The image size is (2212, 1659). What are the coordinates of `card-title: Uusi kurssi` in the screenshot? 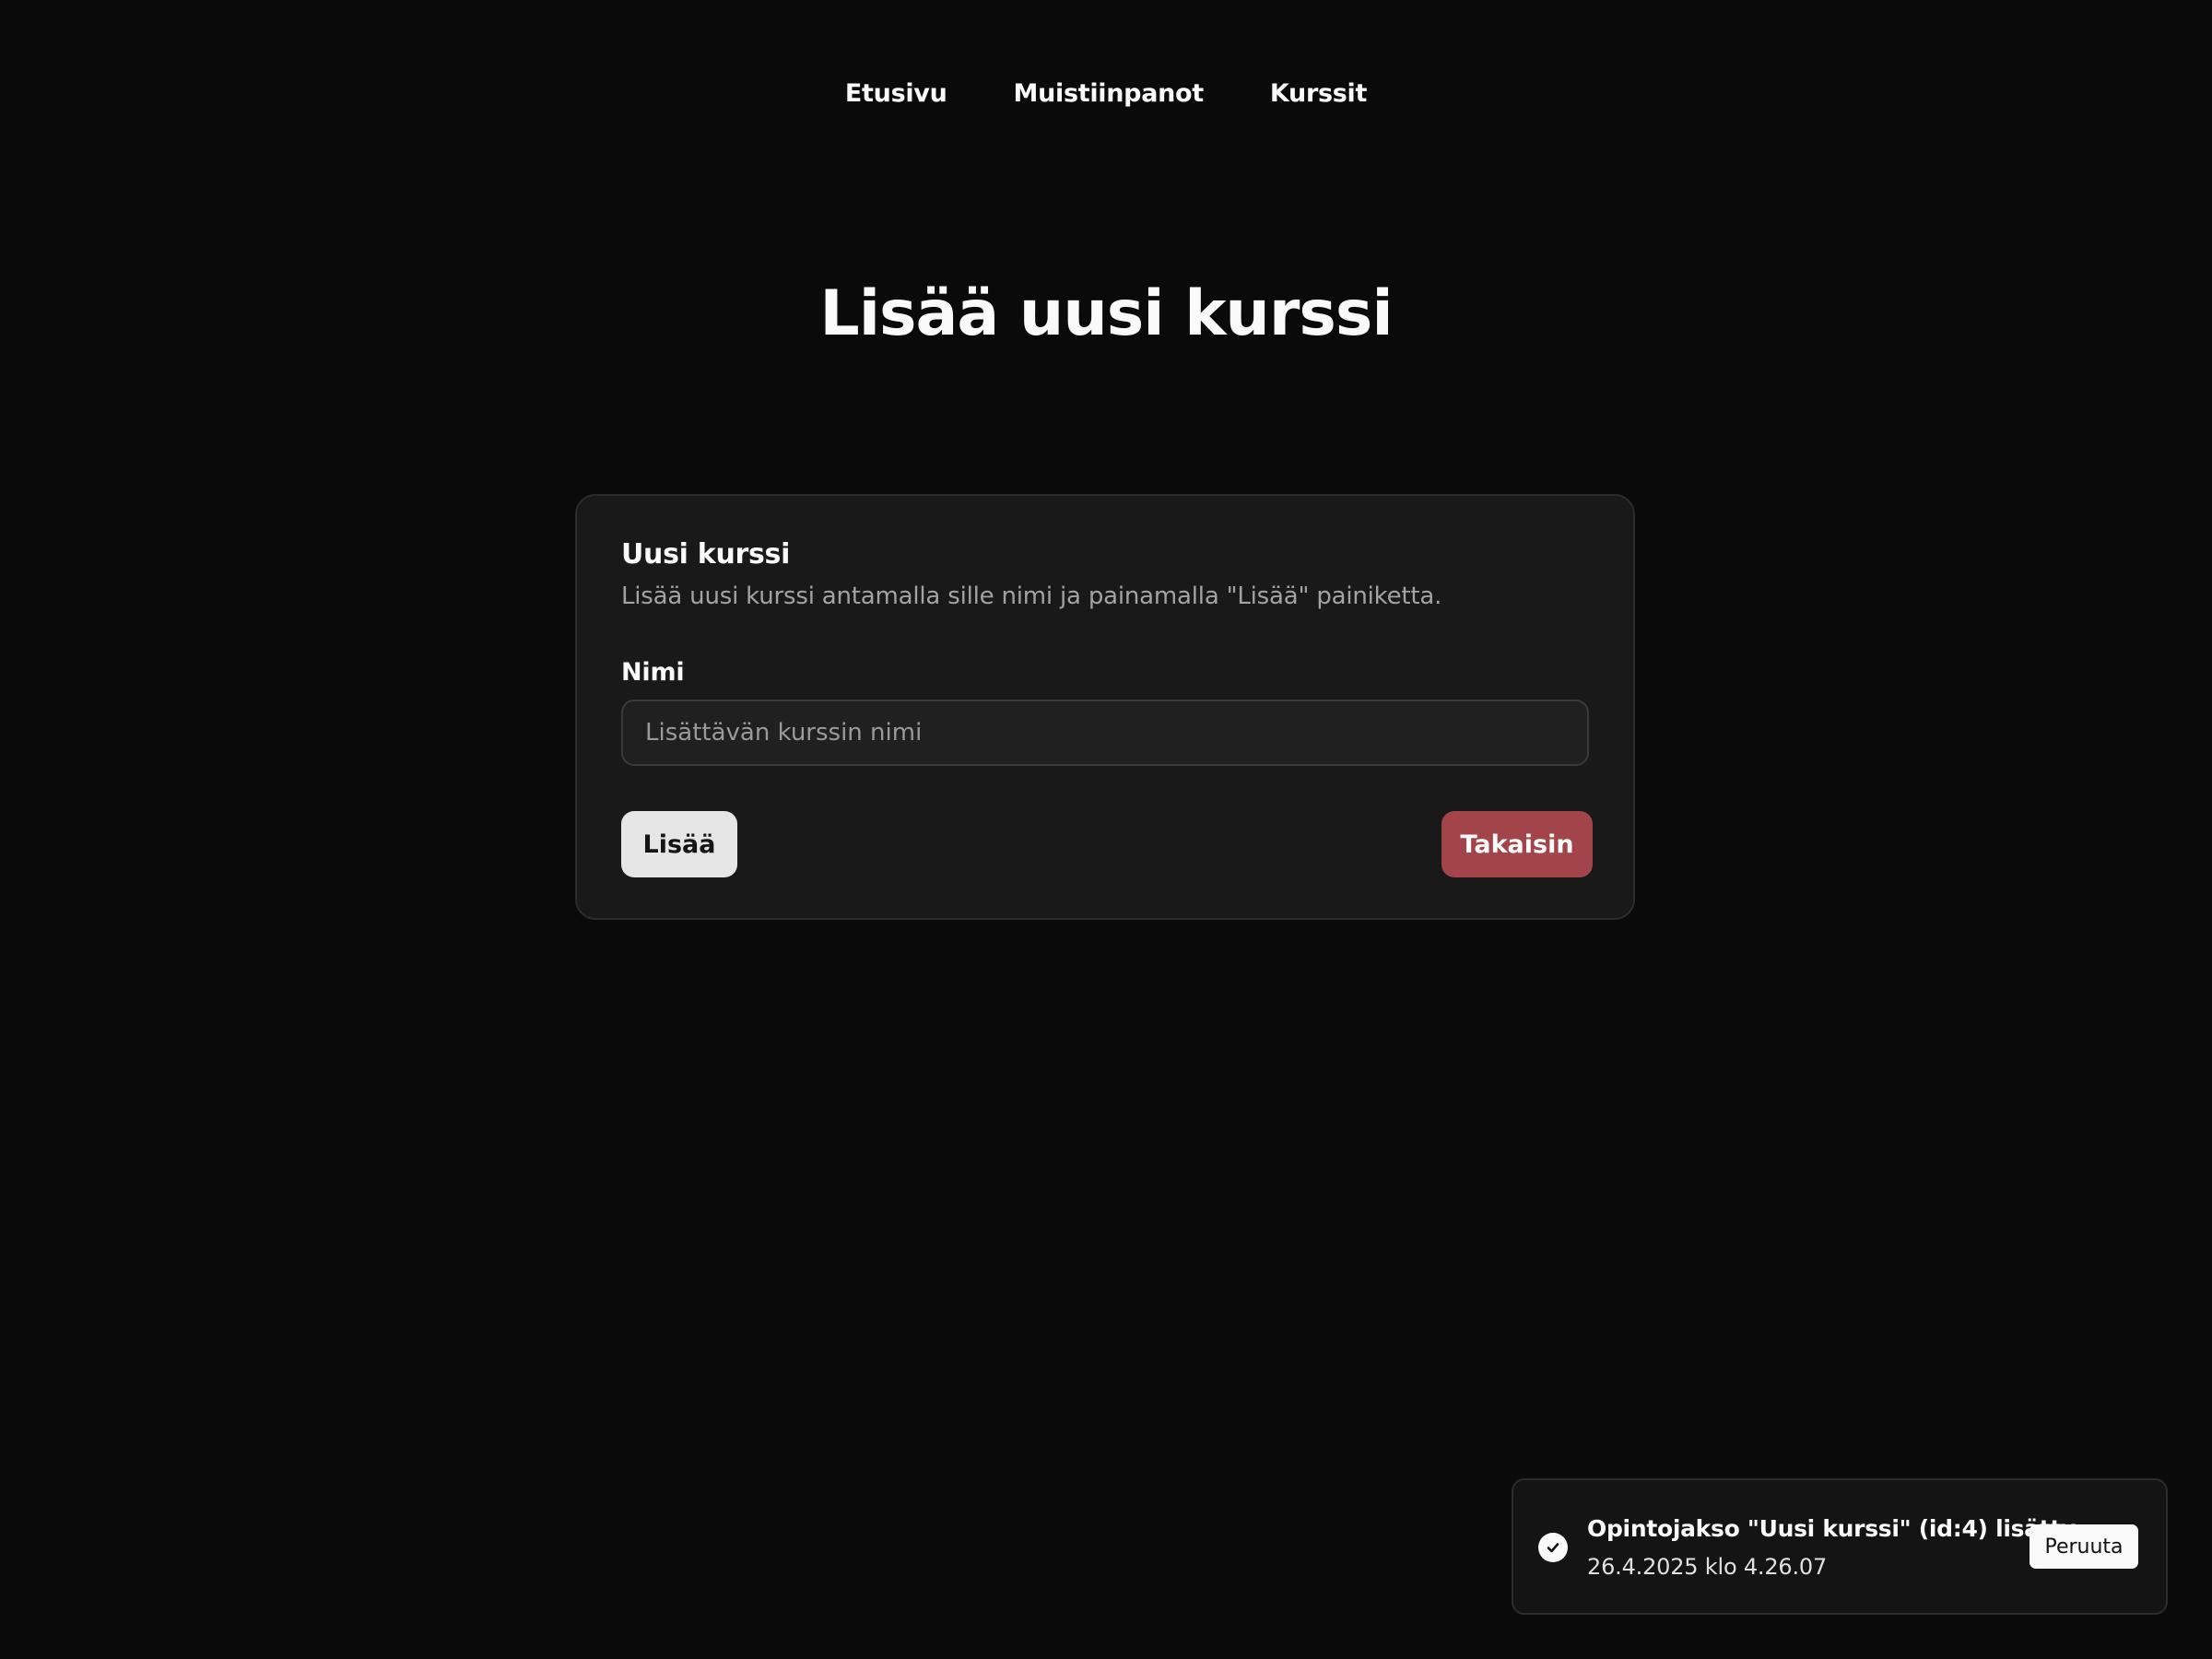 It's located at (706, 554).